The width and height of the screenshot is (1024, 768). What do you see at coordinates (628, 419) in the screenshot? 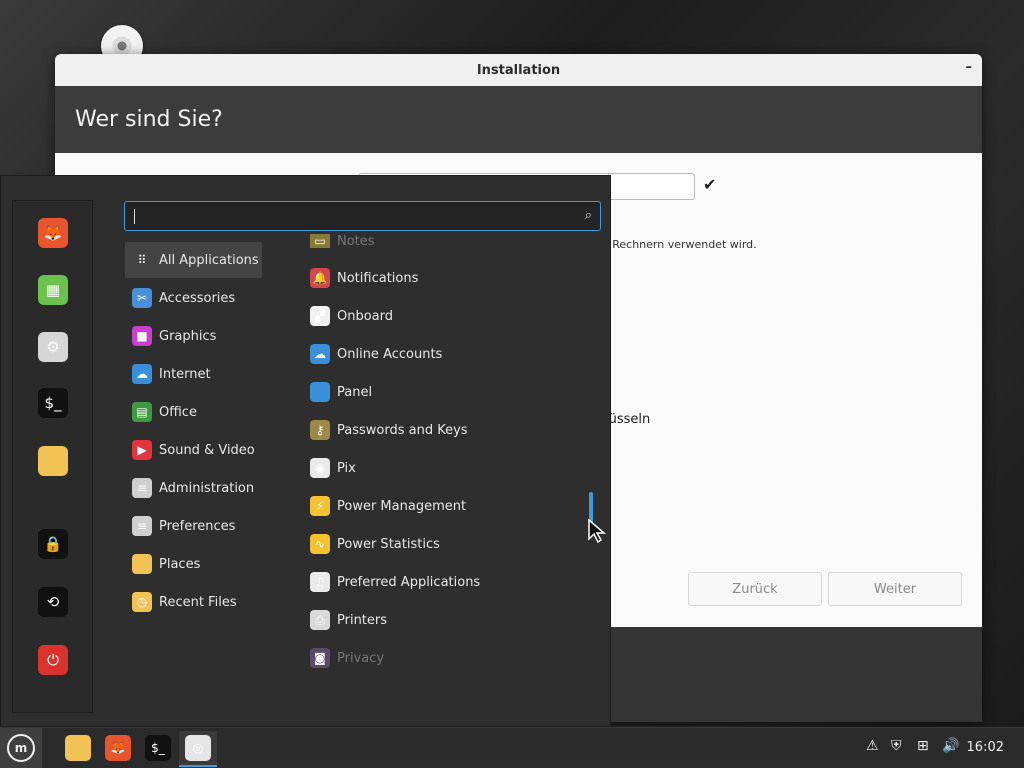
I see `encrypt-label: lüsseln` at bounding box center [628, 419].